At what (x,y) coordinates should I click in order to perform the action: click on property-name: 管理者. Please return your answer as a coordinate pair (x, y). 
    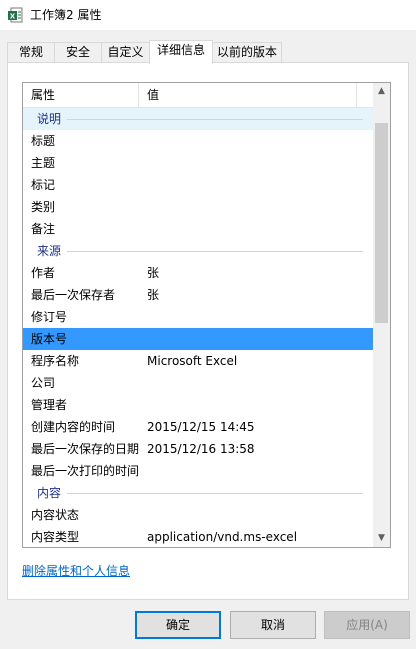
    Looking at the image, I should click on (49, 405).